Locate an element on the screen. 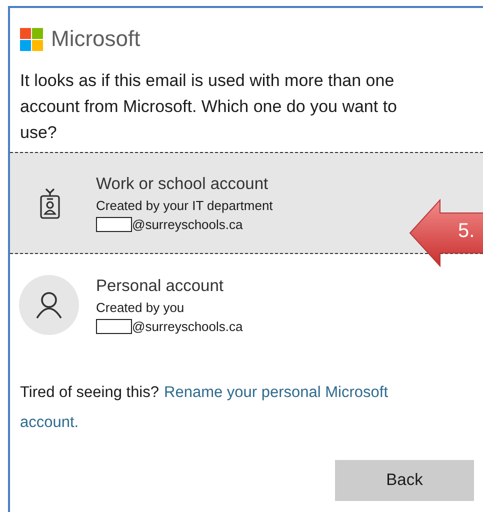 The image size is (483, 512). brand-name: Microsoft is located at coordinates (95, 39).